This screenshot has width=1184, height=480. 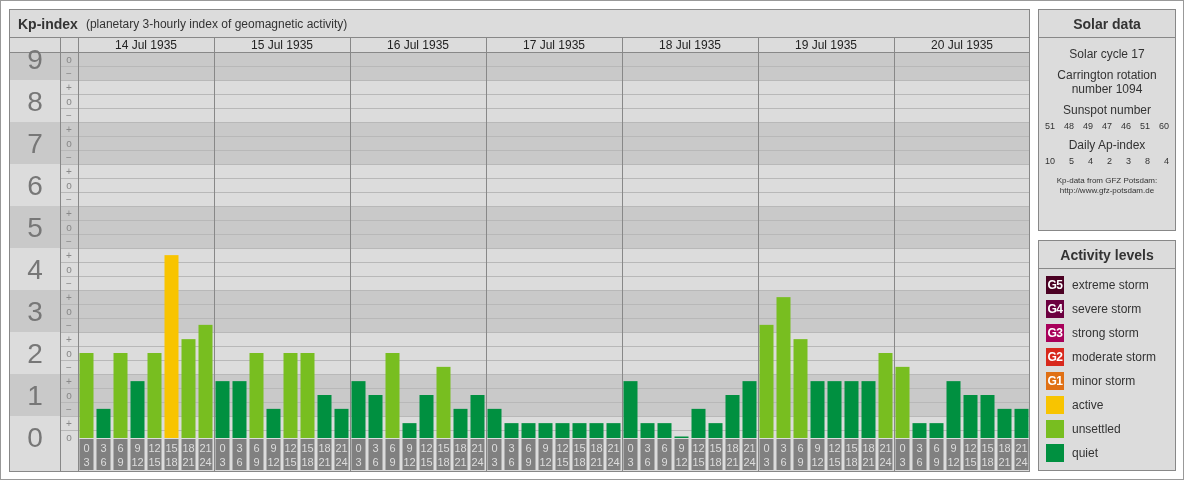 I want to click on ap-value: 8, so click(x=1147, y=161).